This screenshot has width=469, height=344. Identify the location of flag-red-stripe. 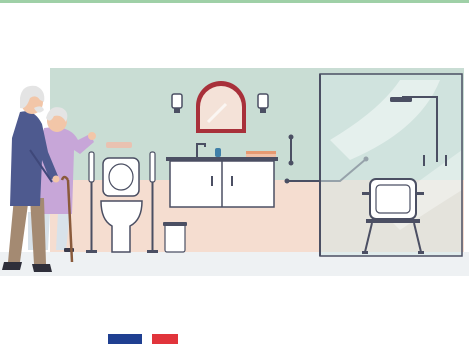
(165, 339).